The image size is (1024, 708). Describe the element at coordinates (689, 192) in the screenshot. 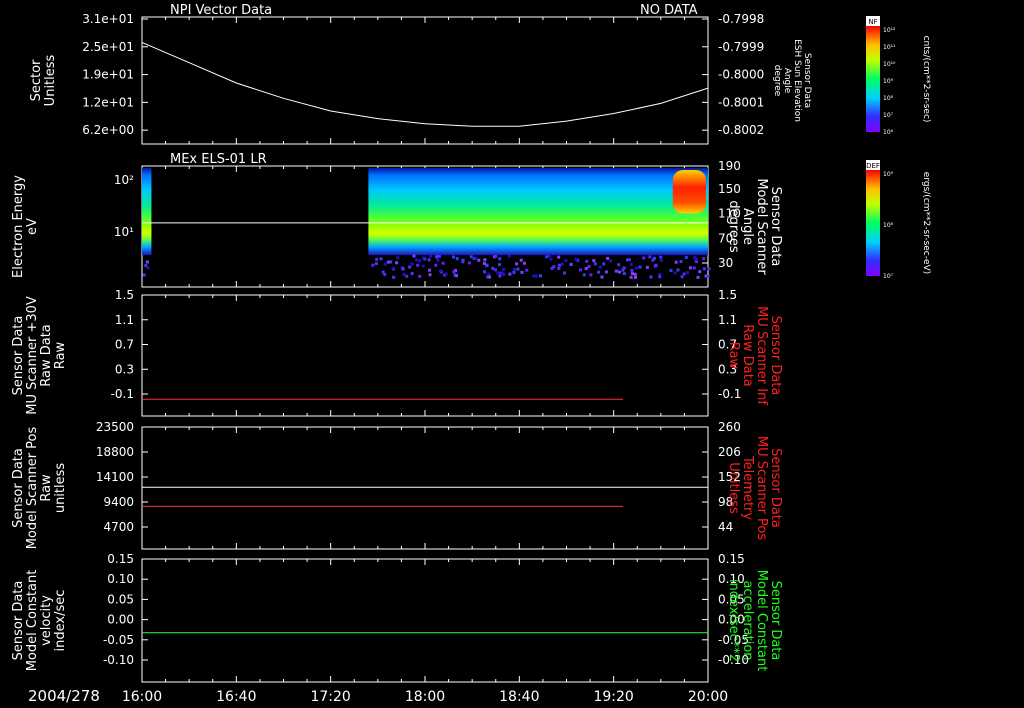

I see `els-hot-region` at that location.